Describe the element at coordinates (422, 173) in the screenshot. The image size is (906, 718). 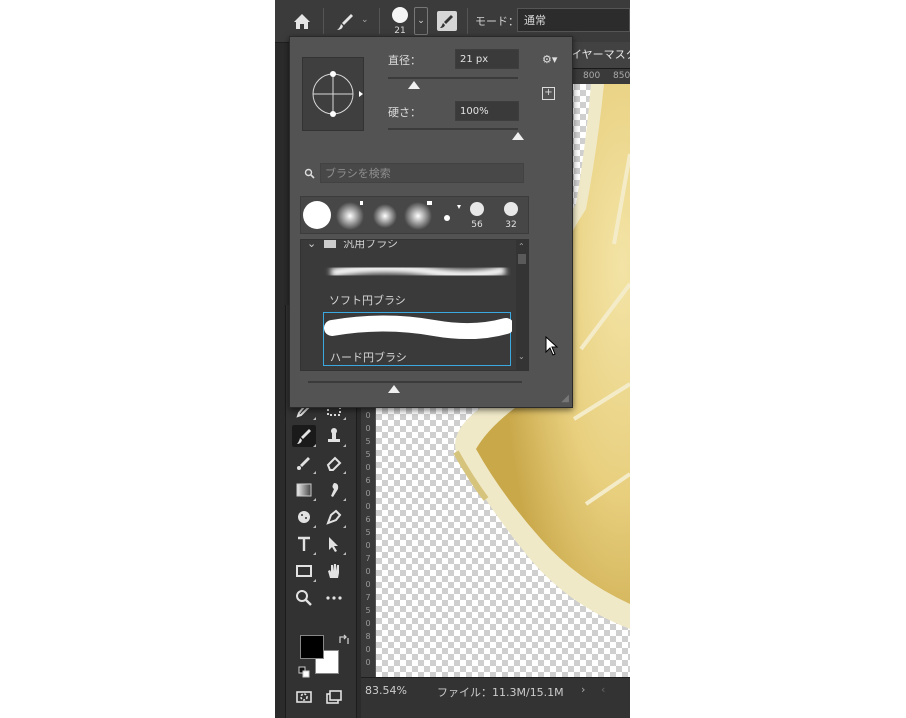
I see `brush-search-input: ブラシを検索` at that location.